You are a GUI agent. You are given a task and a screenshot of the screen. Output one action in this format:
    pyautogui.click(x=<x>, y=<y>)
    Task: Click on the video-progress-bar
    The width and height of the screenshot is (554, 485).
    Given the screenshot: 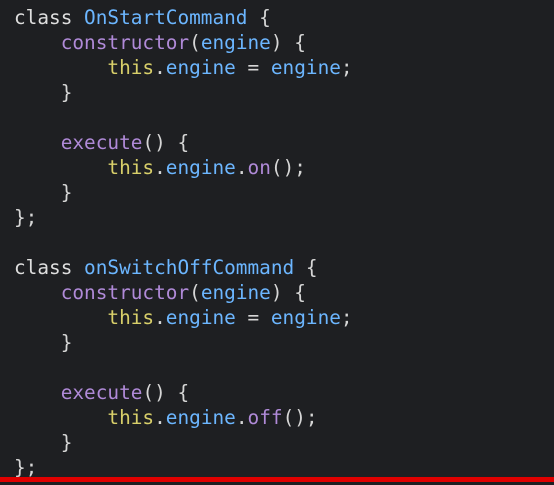 What is the action you would take?
    pyautogui.click(x=277, y=479)
    